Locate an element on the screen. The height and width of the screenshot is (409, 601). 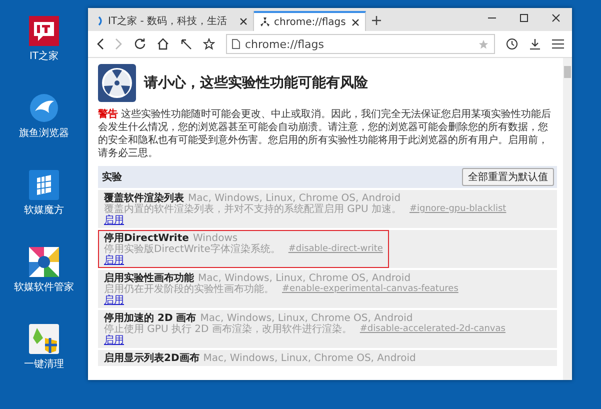
bookmark-star-icon is located at coordinates (483, 44).